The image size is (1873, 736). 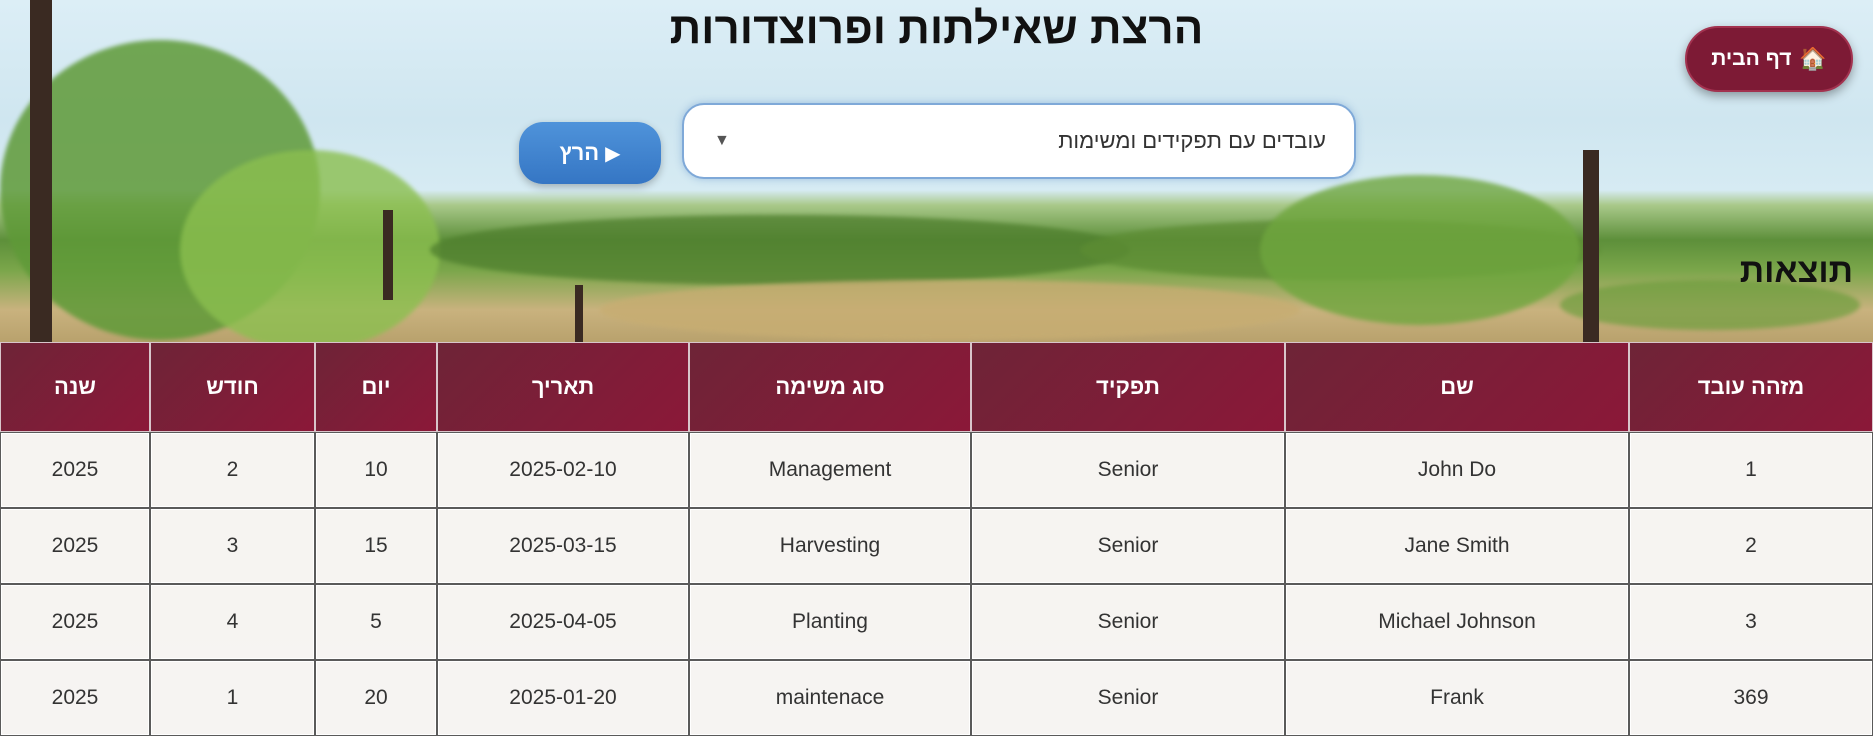 I want to click on table-cell: 5, so click(x=376, y=622).